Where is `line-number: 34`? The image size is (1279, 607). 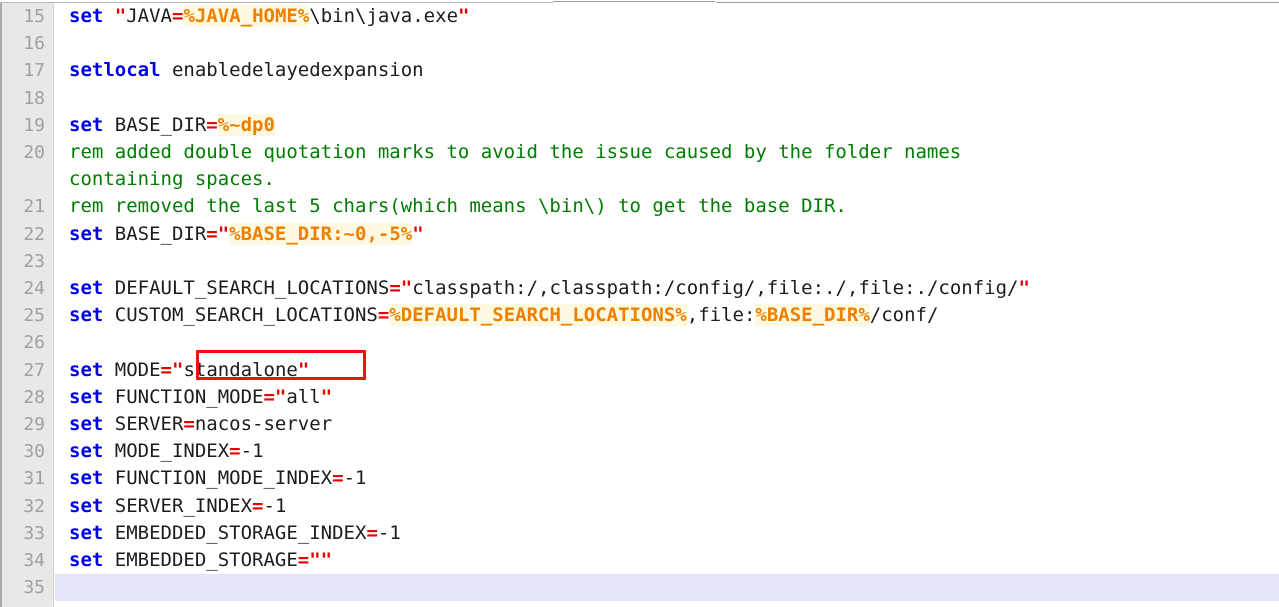
line-number: 34 is located at coordinates (34, 560).